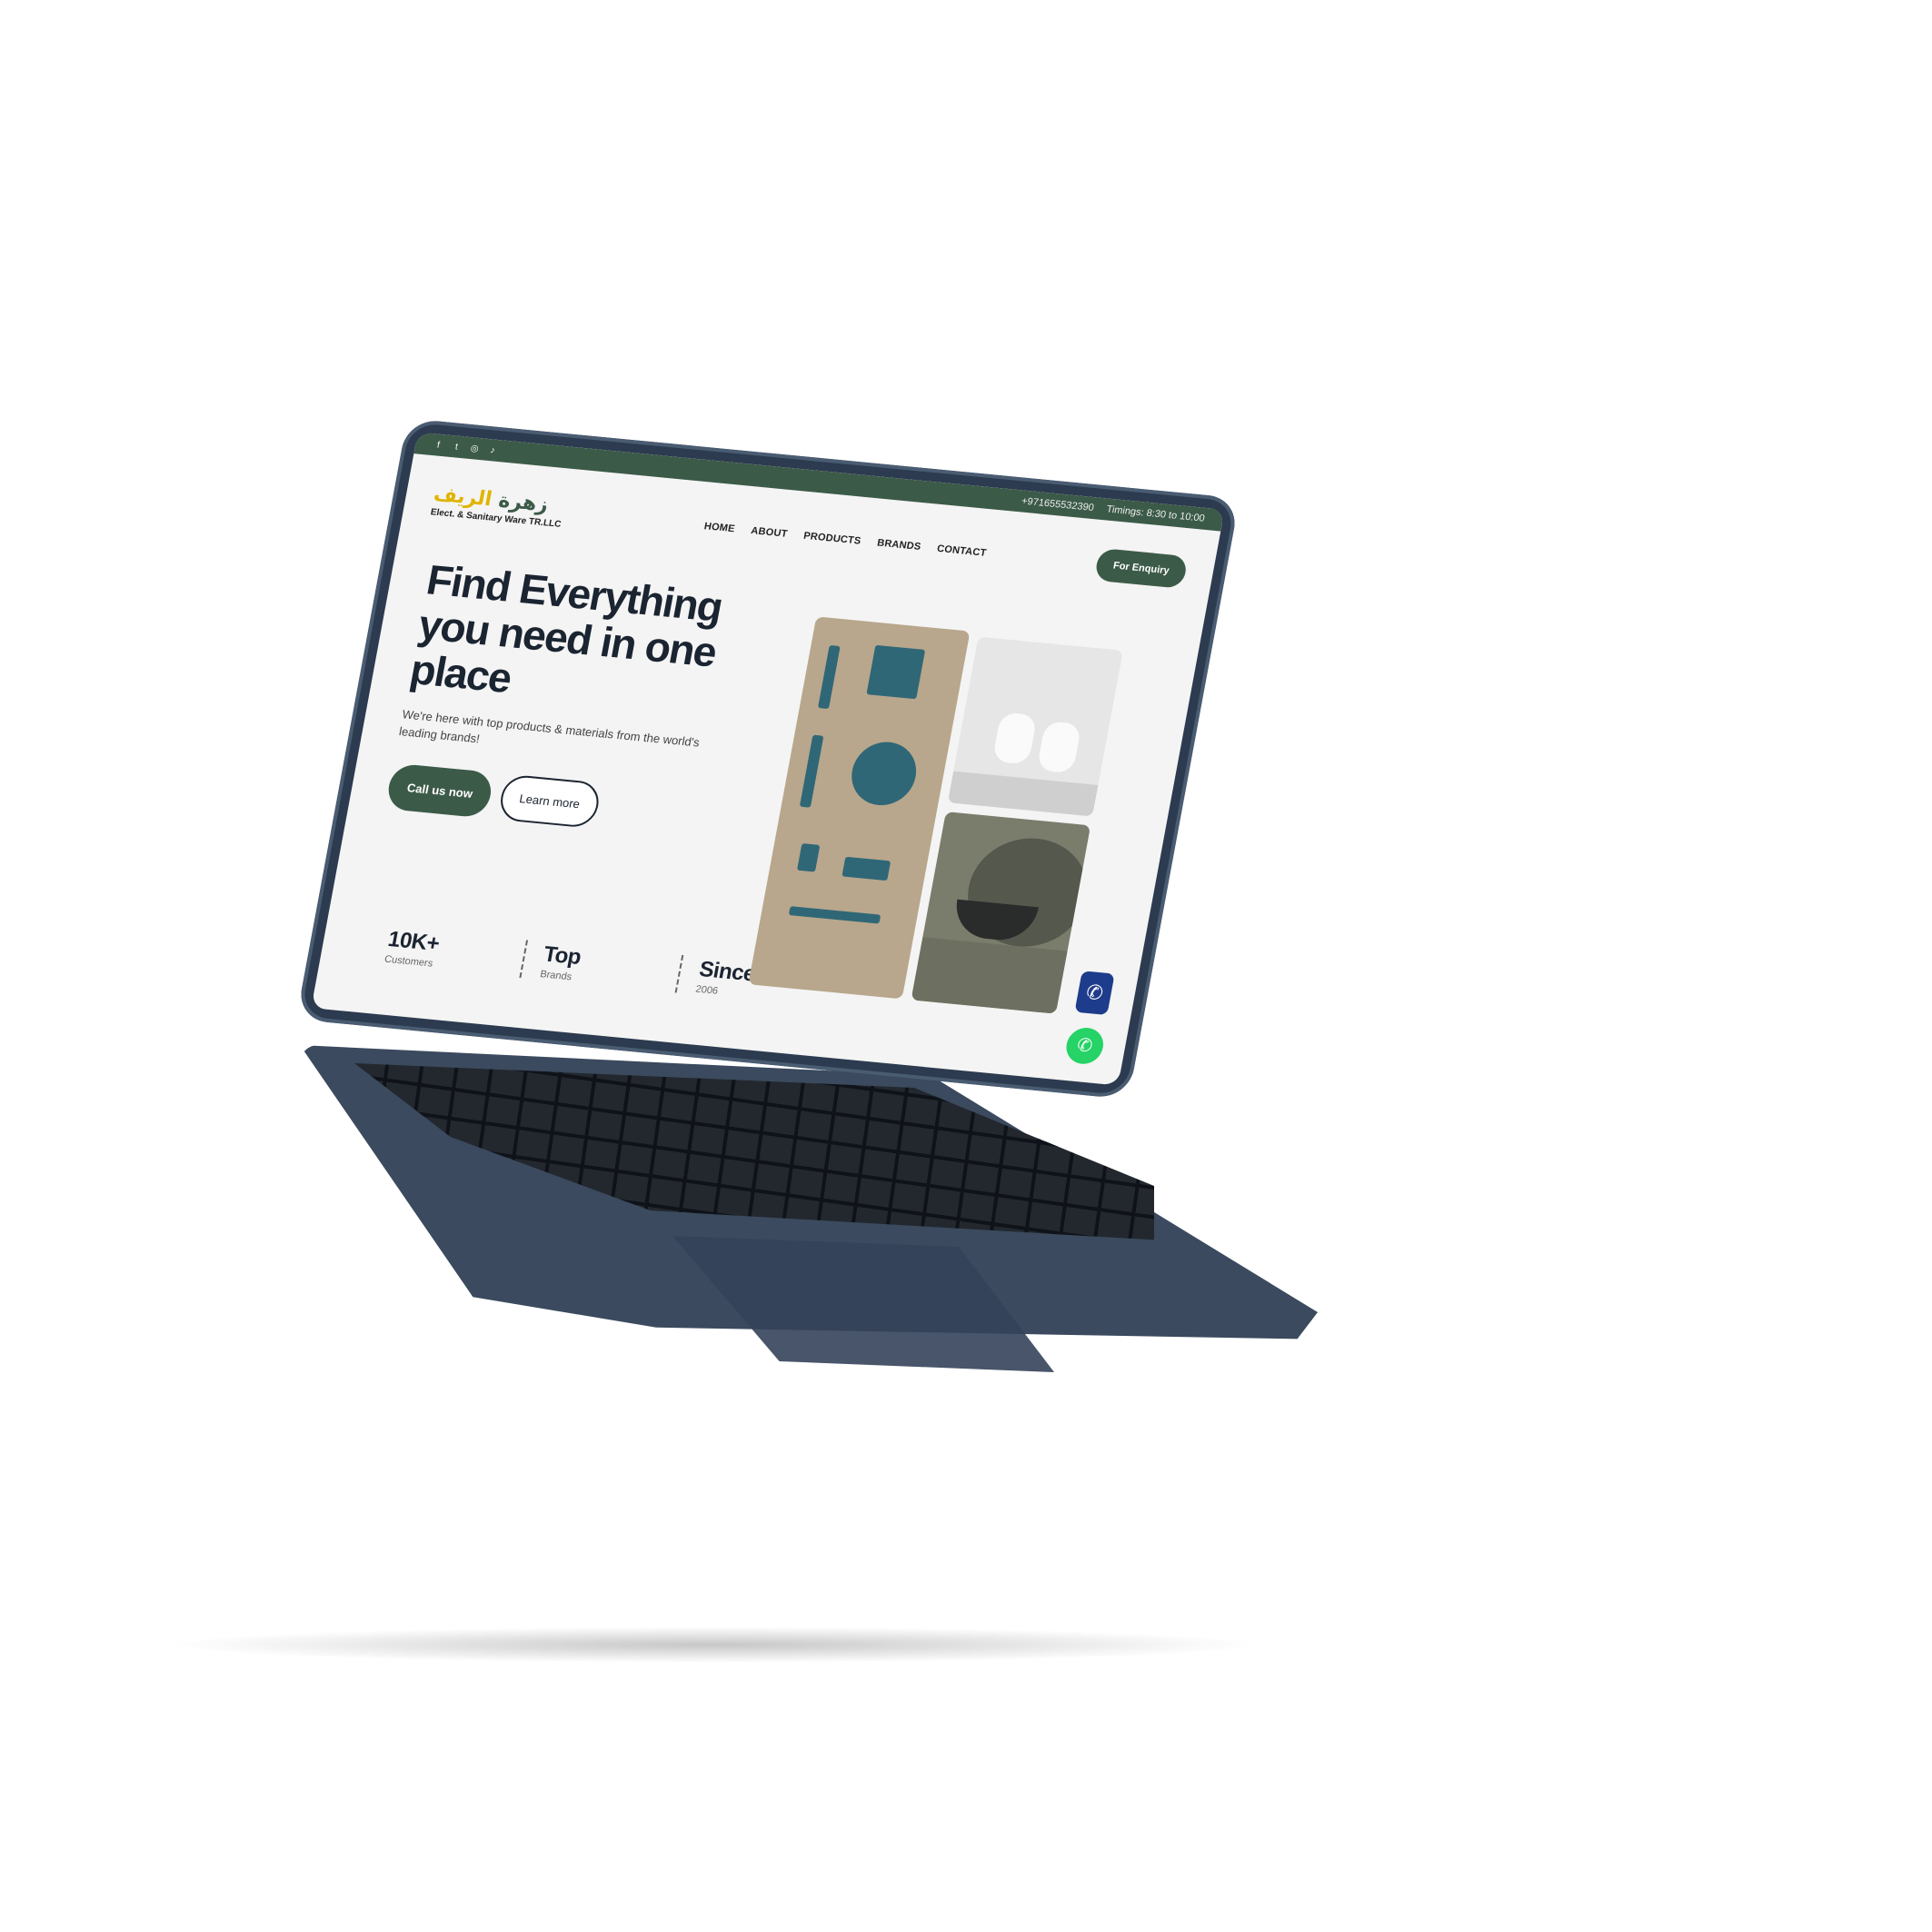 Image resolution: width=1932 pixels, height=1932 pixels. I want to click on stat-brands: Top Brands, so click(600, 966).